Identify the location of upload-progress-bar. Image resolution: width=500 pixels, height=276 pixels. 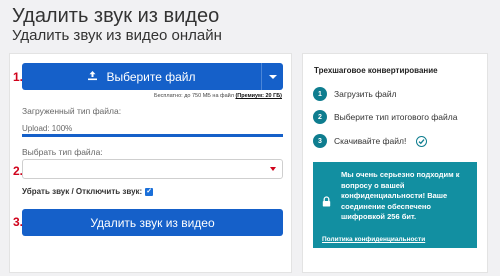
(152, 135).